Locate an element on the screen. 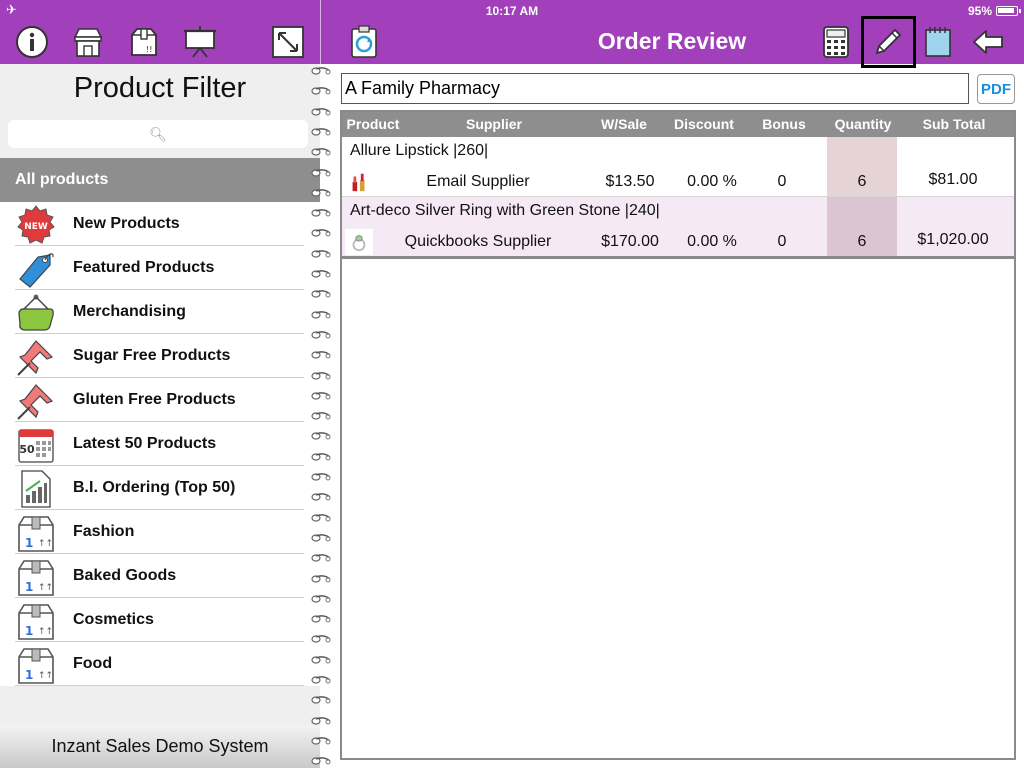 The image size is (1024, 768). back-arrow-icon is located at coordinates (988, 42).